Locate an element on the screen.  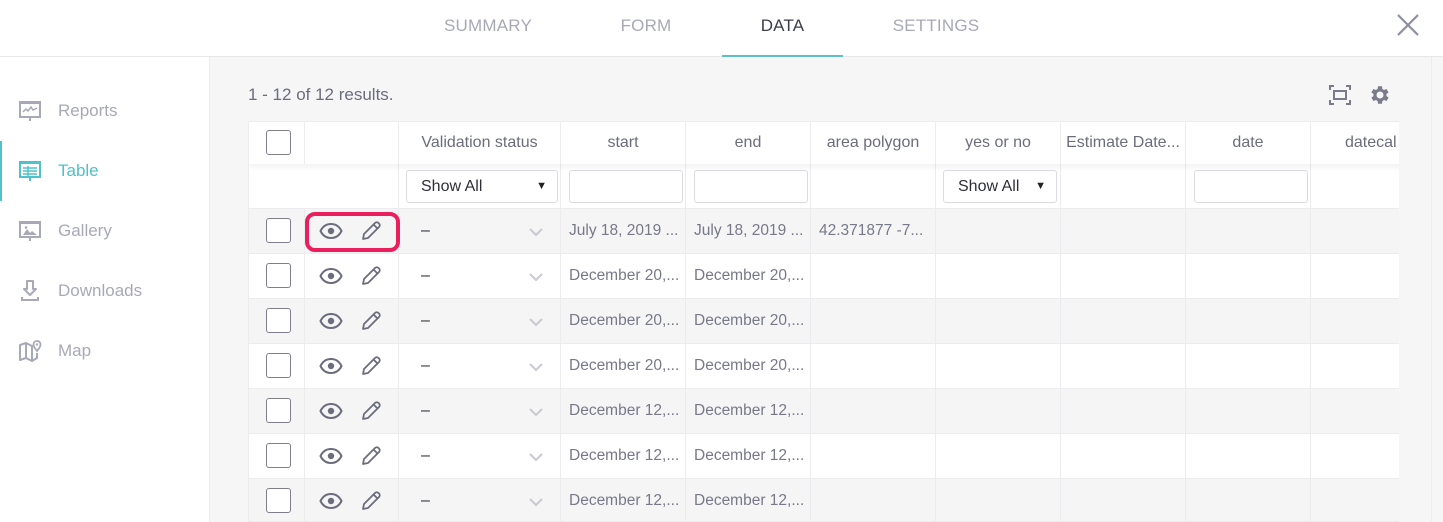
tab-summary: SUMMARY is located at coordinates (488, 28).